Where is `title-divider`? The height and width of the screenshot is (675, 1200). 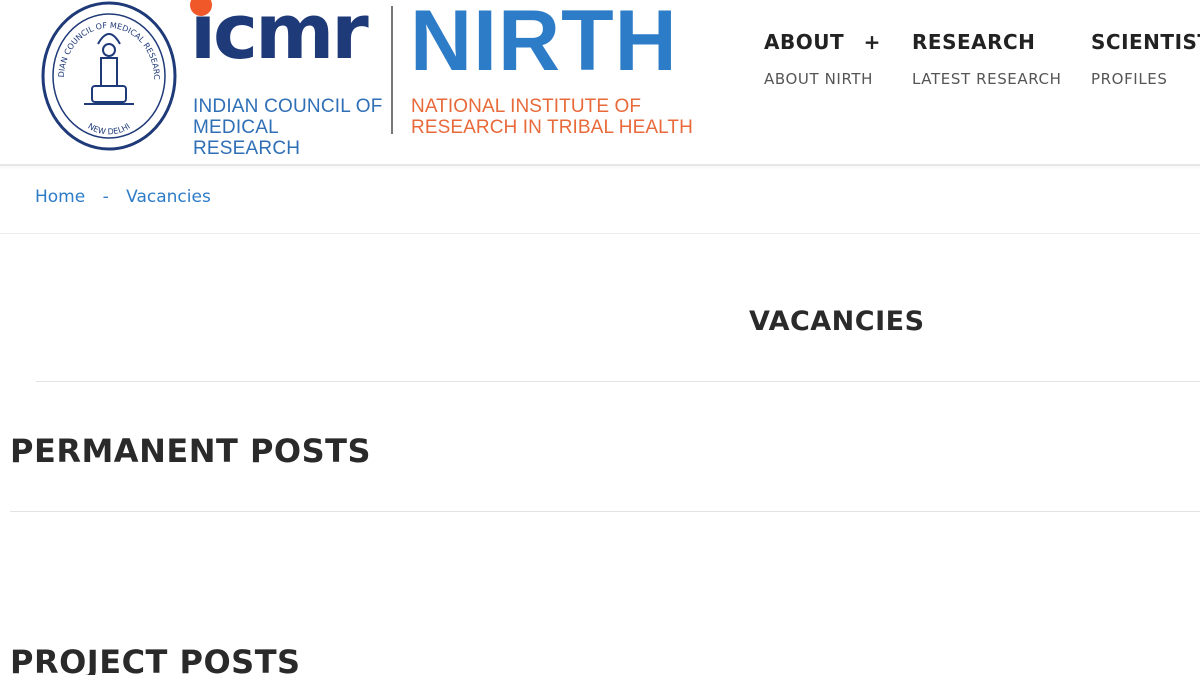
title-divider is located at coordinates (618, 381).